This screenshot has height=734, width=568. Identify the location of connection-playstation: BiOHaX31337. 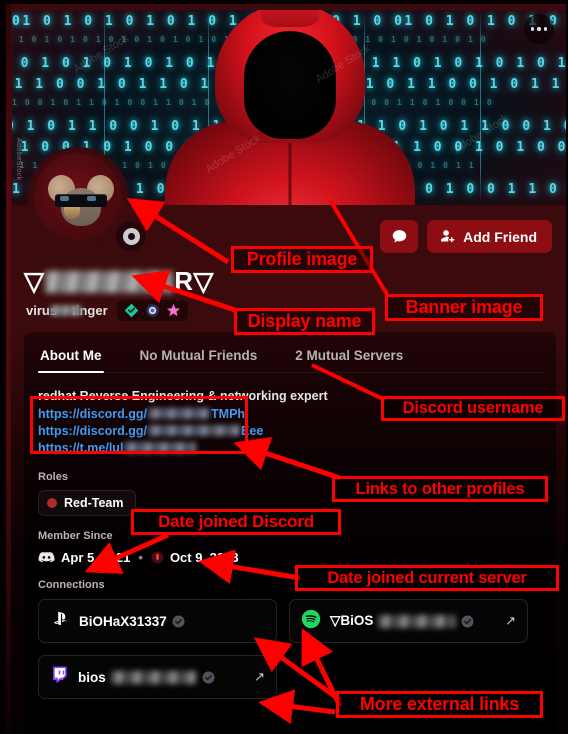
(157, 621).